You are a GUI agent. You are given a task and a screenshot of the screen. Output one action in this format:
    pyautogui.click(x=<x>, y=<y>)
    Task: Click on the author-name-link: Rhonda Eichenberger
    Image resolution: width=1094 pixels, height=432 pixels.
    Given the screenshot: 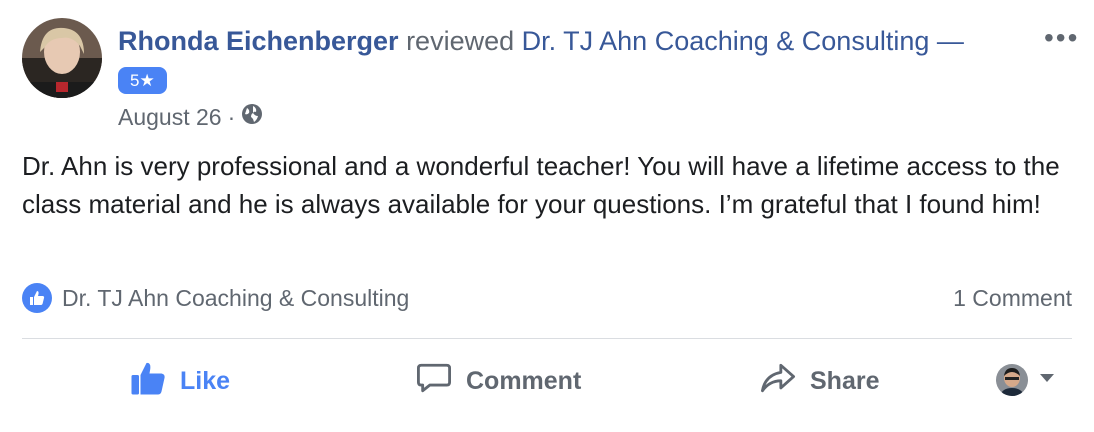 What is the action you would take?
    pyautogui.click(x=258, y=41)
    